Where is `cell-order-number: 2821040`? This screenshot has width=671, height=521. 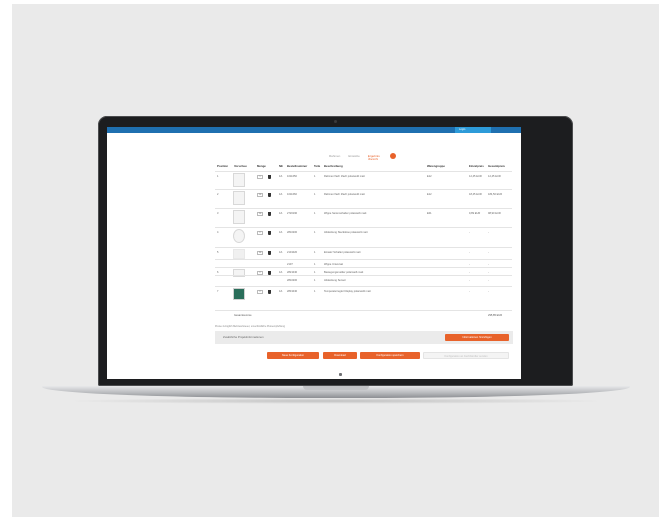 cell-order-number: 2821040 is located at coordinates (292, 272).